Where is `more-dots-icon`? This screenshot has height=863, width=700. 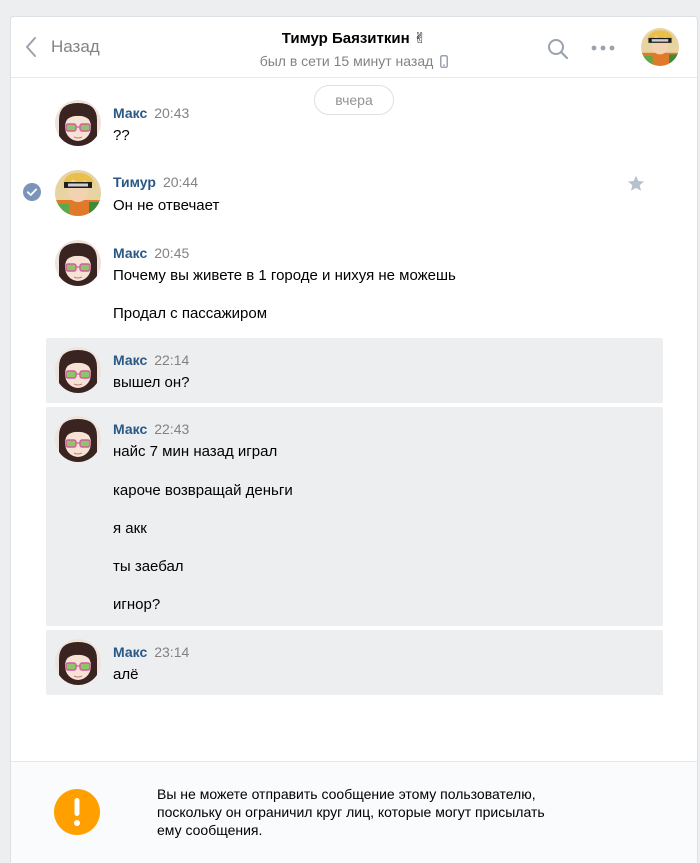
more-dots-icon is located at coordinates (603, 48).